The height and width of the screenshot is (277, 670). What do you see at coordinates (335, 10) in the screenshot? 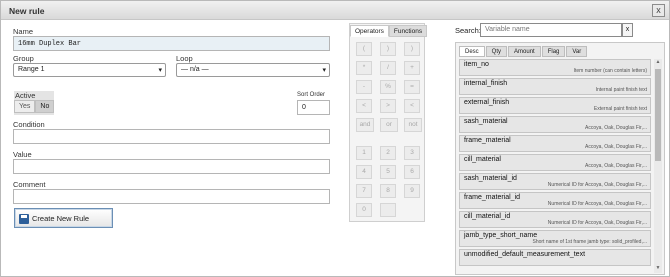
I see `dialog-titlebar: New rule x` at bounding box center [335, 10].